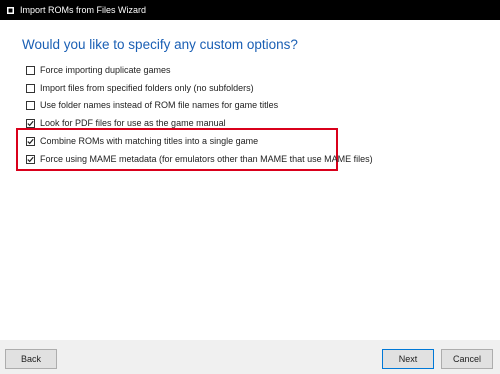 This screenshot has height=374, width=500. Describe the element at coordinates (105, 70) in the screenshot. I see `option-label: Force importing duplicate games` at that location.